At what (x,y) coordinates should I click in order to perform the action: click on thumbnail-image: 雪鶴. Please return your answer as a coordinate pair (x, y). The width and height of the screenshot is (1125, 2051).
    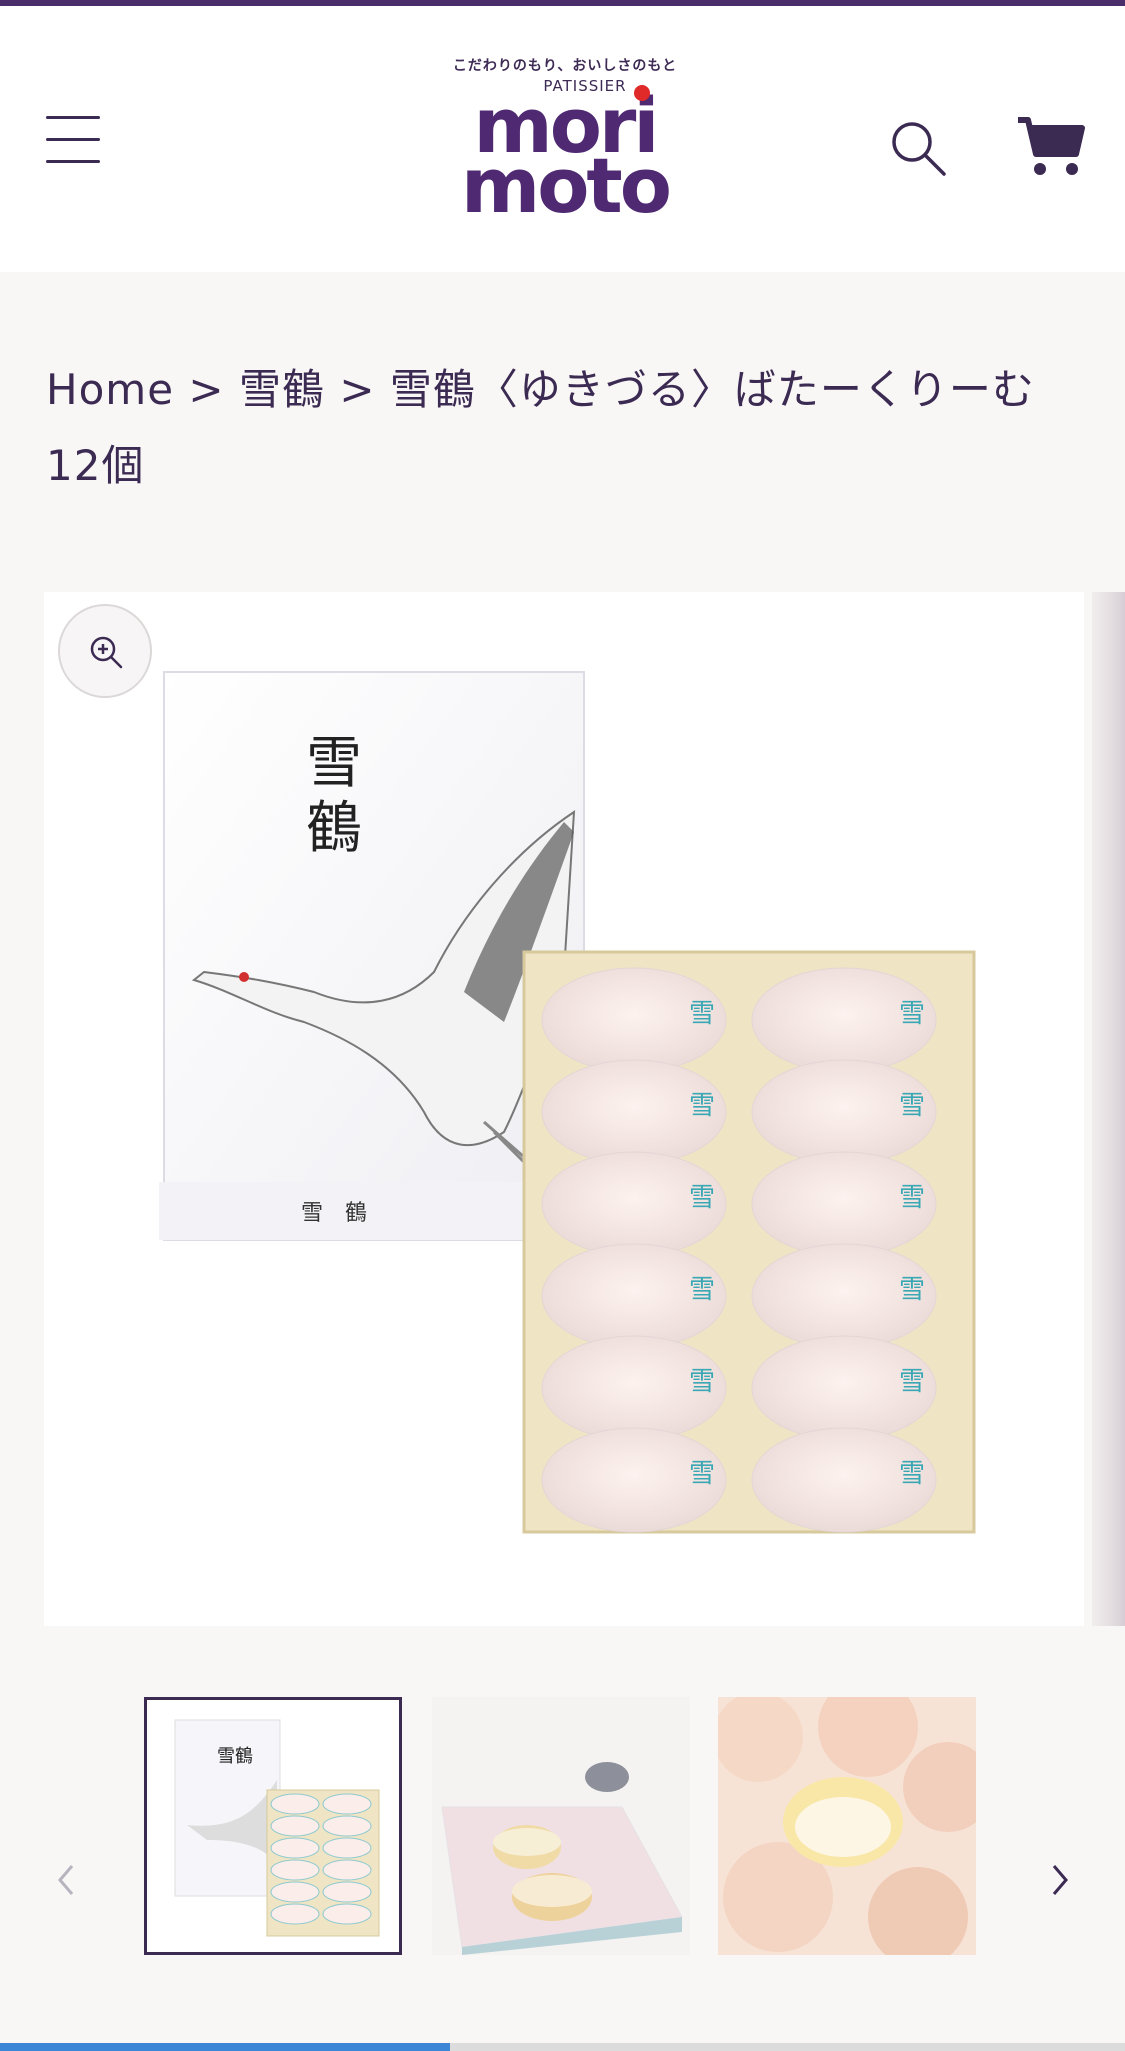
    Looking at the image, I should click on (273, 1826).